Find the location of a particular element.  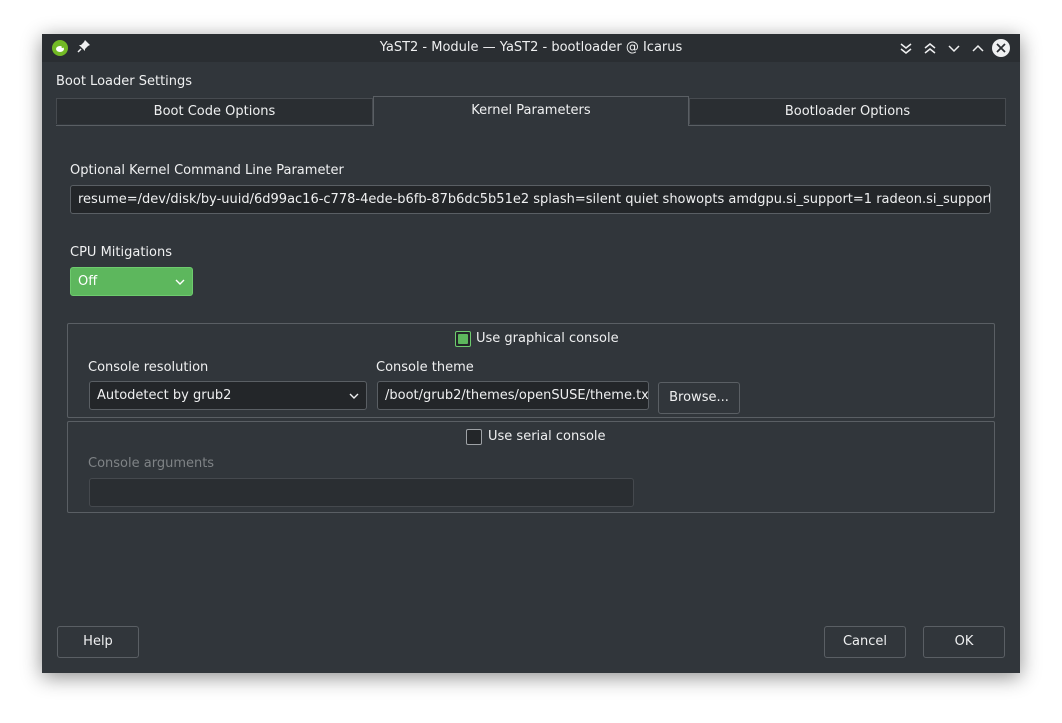

cpu-mitigations-value: Off is located at coordinates (88, 281).